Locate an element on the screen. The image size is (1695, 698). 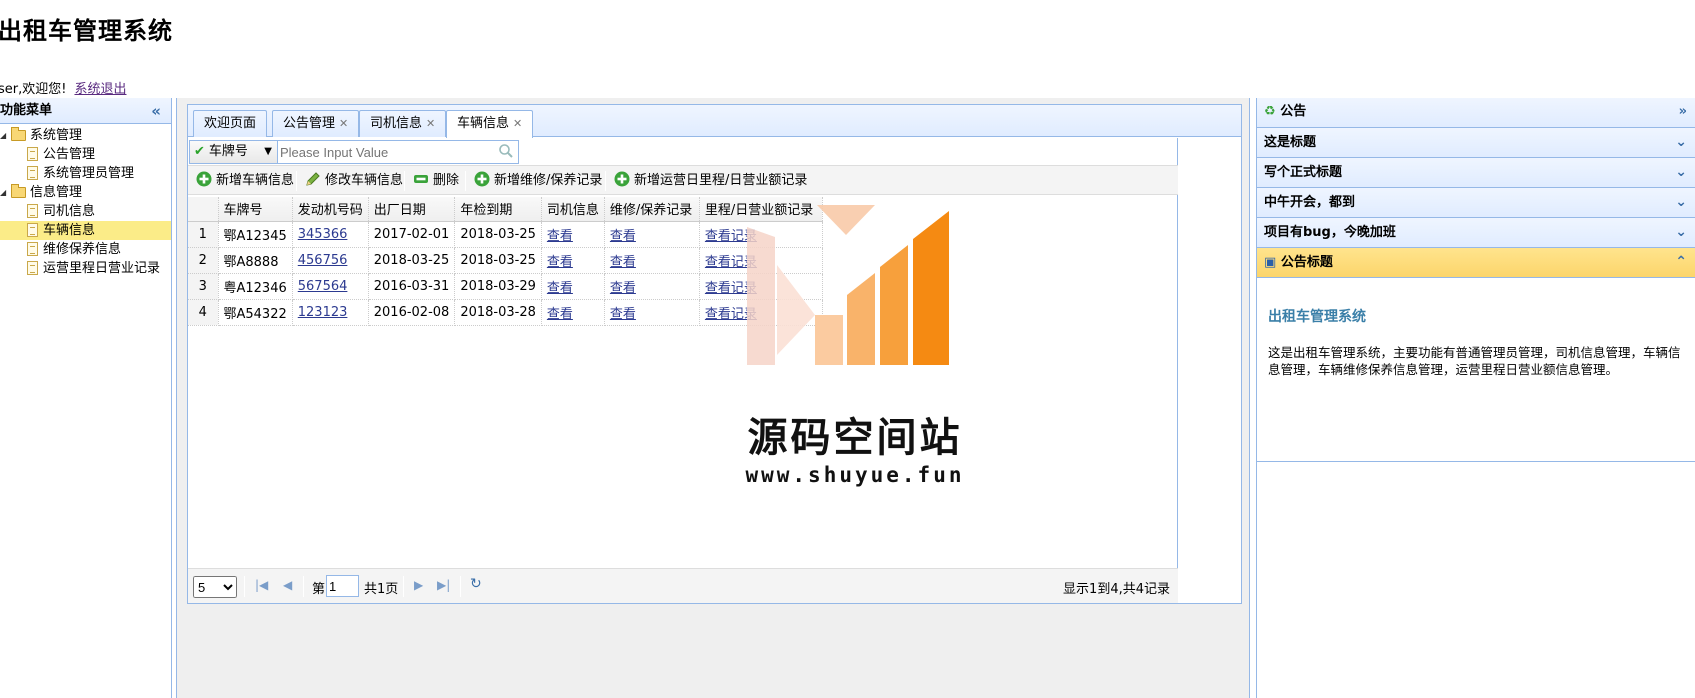
next-page-icon: ▶ is located at coordinates (418, 585).